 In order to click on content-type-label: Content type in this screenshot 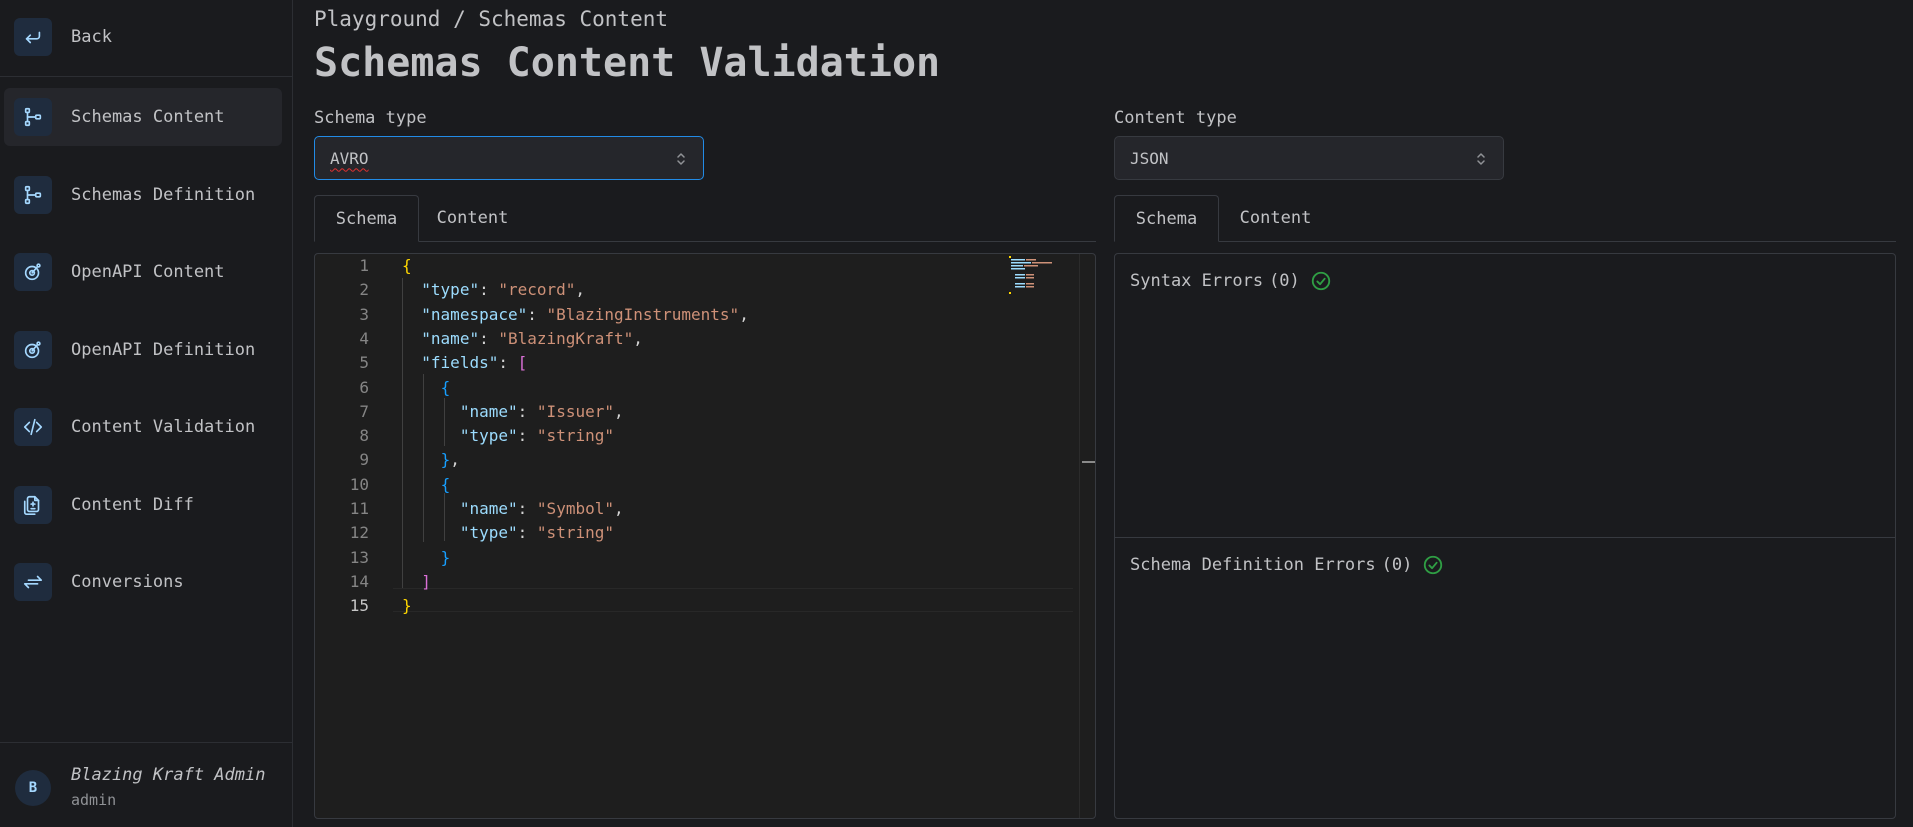, I will do `click(1175, 118)`.